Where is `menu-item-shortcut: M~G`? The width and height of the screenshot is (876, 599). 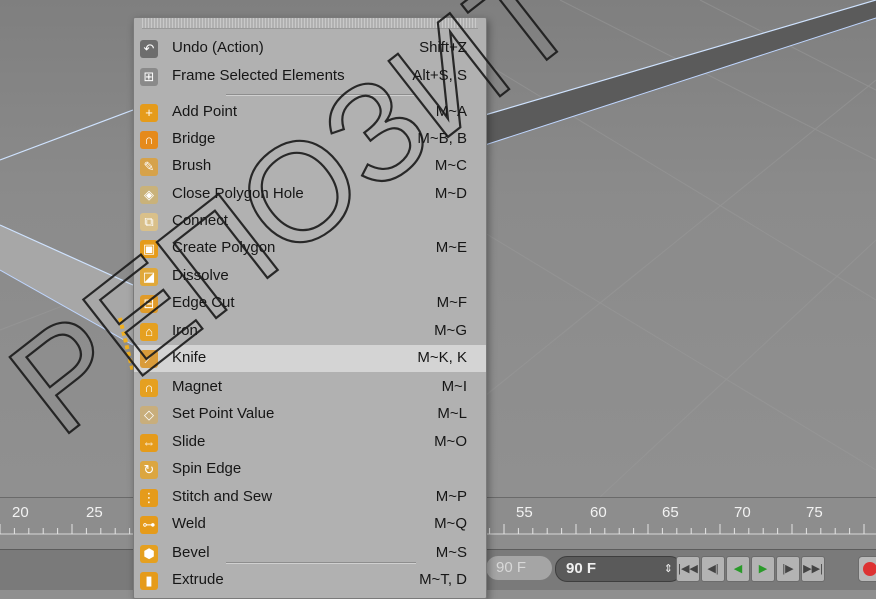 menu-item-shortcut: M~G is located at coordinates (450, 330).